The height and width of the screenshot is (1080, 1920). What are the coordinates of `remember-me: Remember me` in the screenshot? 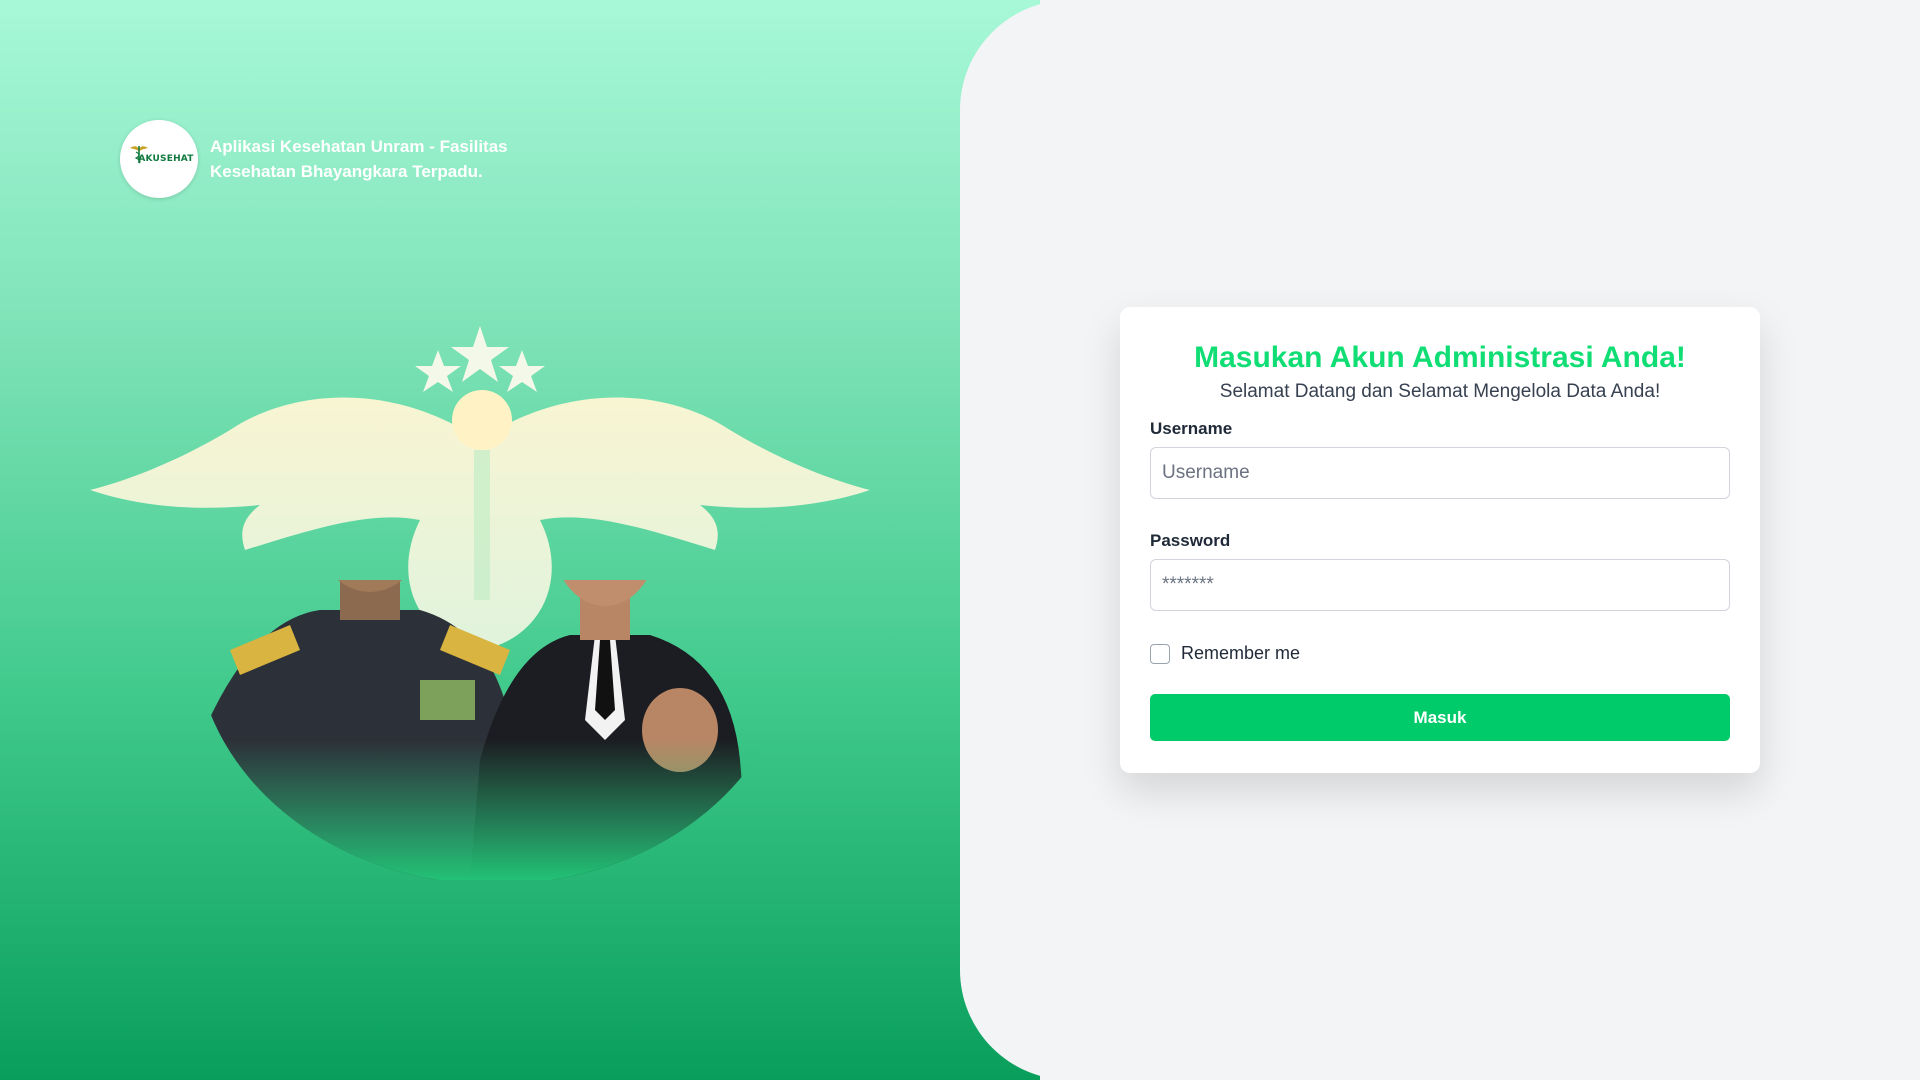 It's located at (1440, 653).